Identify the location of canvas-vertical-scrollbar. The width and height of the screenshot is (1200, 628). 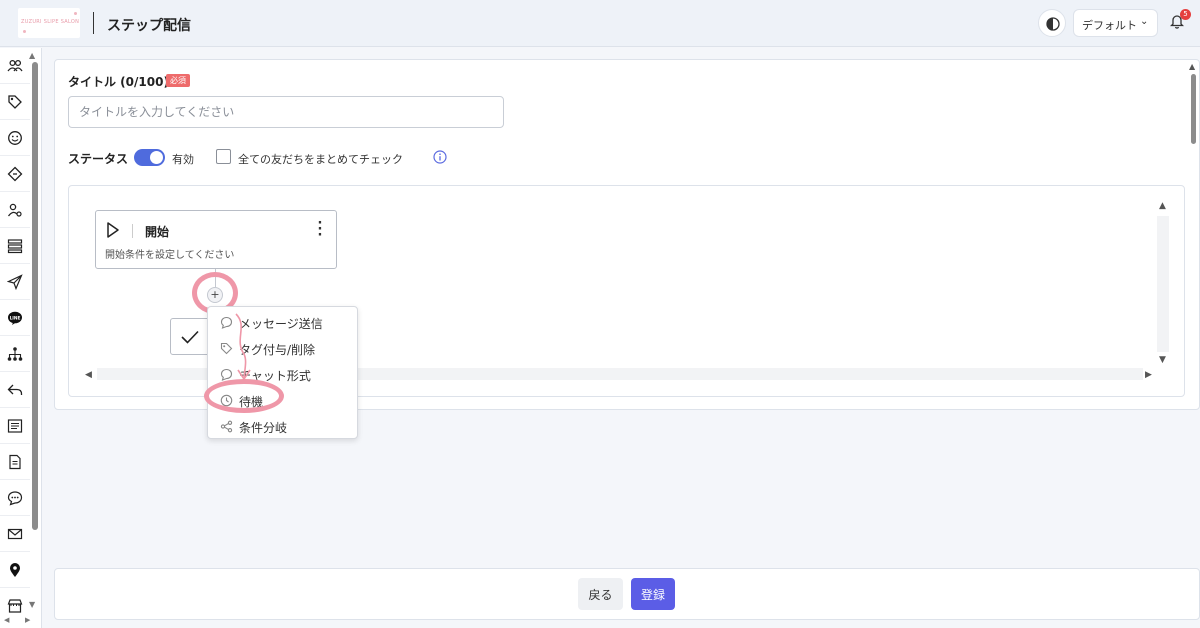
(1163, 284).